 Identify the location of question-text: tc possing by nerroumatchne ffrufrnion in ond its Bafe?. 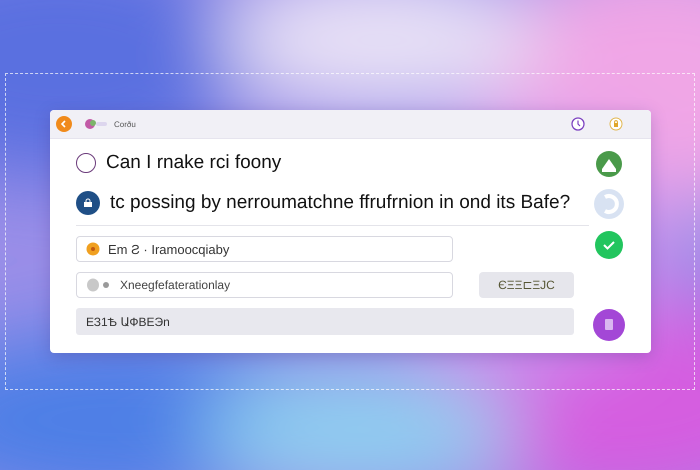
(340, 203).